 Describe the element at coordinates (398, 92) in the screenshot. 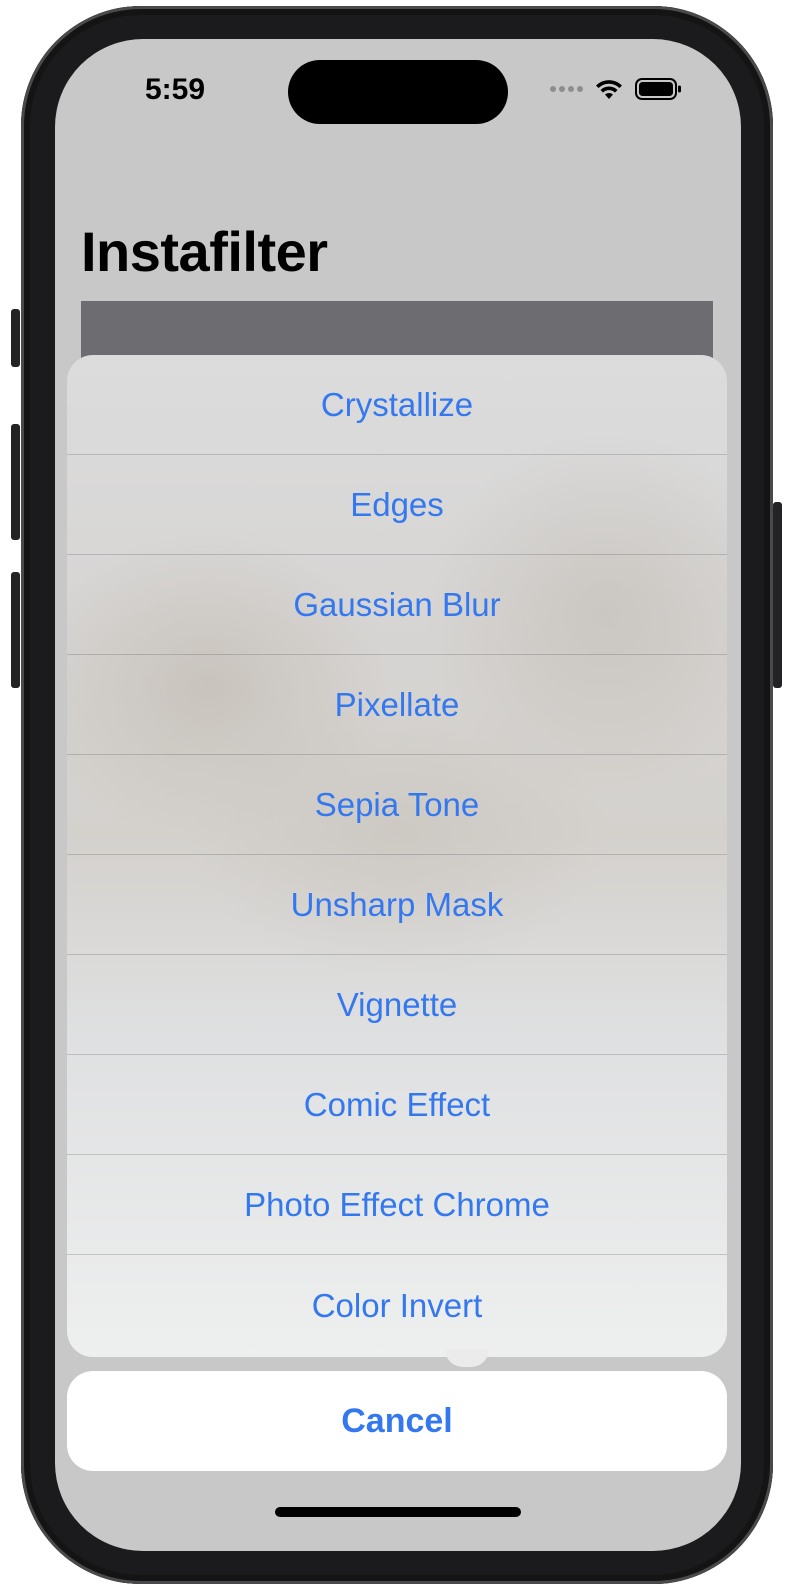

I see `dynamic-island` at that location.